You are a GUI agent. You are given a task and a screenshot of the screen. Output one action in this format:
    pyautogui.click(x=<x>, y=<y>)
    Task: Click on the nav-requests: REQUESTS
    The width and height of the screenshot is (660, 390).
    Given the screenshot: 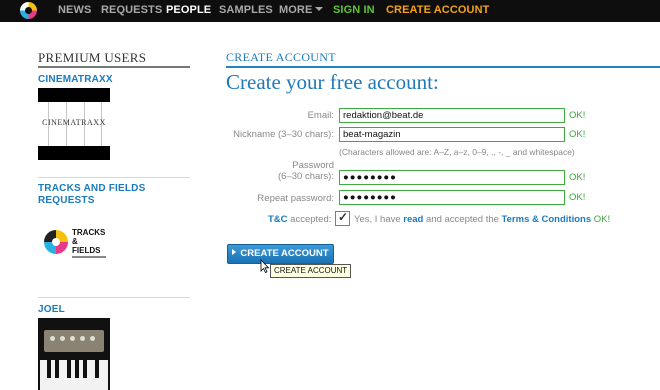 What is the action you would take?
    pyautogui.click(x=131, y=10)
    